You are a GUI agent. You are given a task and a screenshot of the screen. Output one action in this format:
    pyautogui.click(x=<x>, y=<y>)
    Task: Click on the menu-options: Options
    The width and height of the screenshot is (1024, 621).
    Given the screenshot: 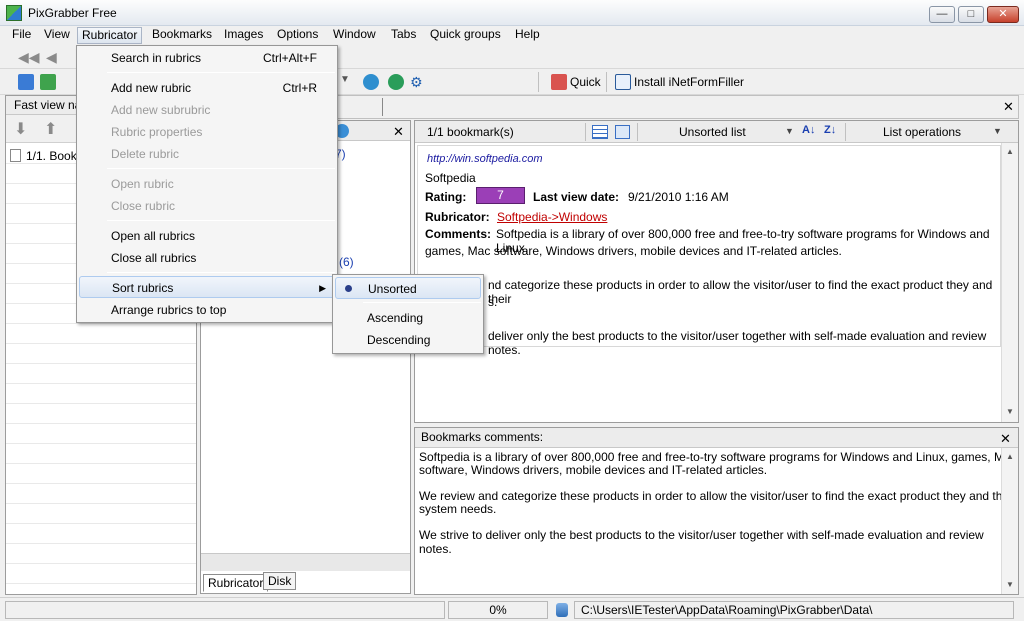 What is the action you would take?
    pyautogui.click(x=297, y=35)
    